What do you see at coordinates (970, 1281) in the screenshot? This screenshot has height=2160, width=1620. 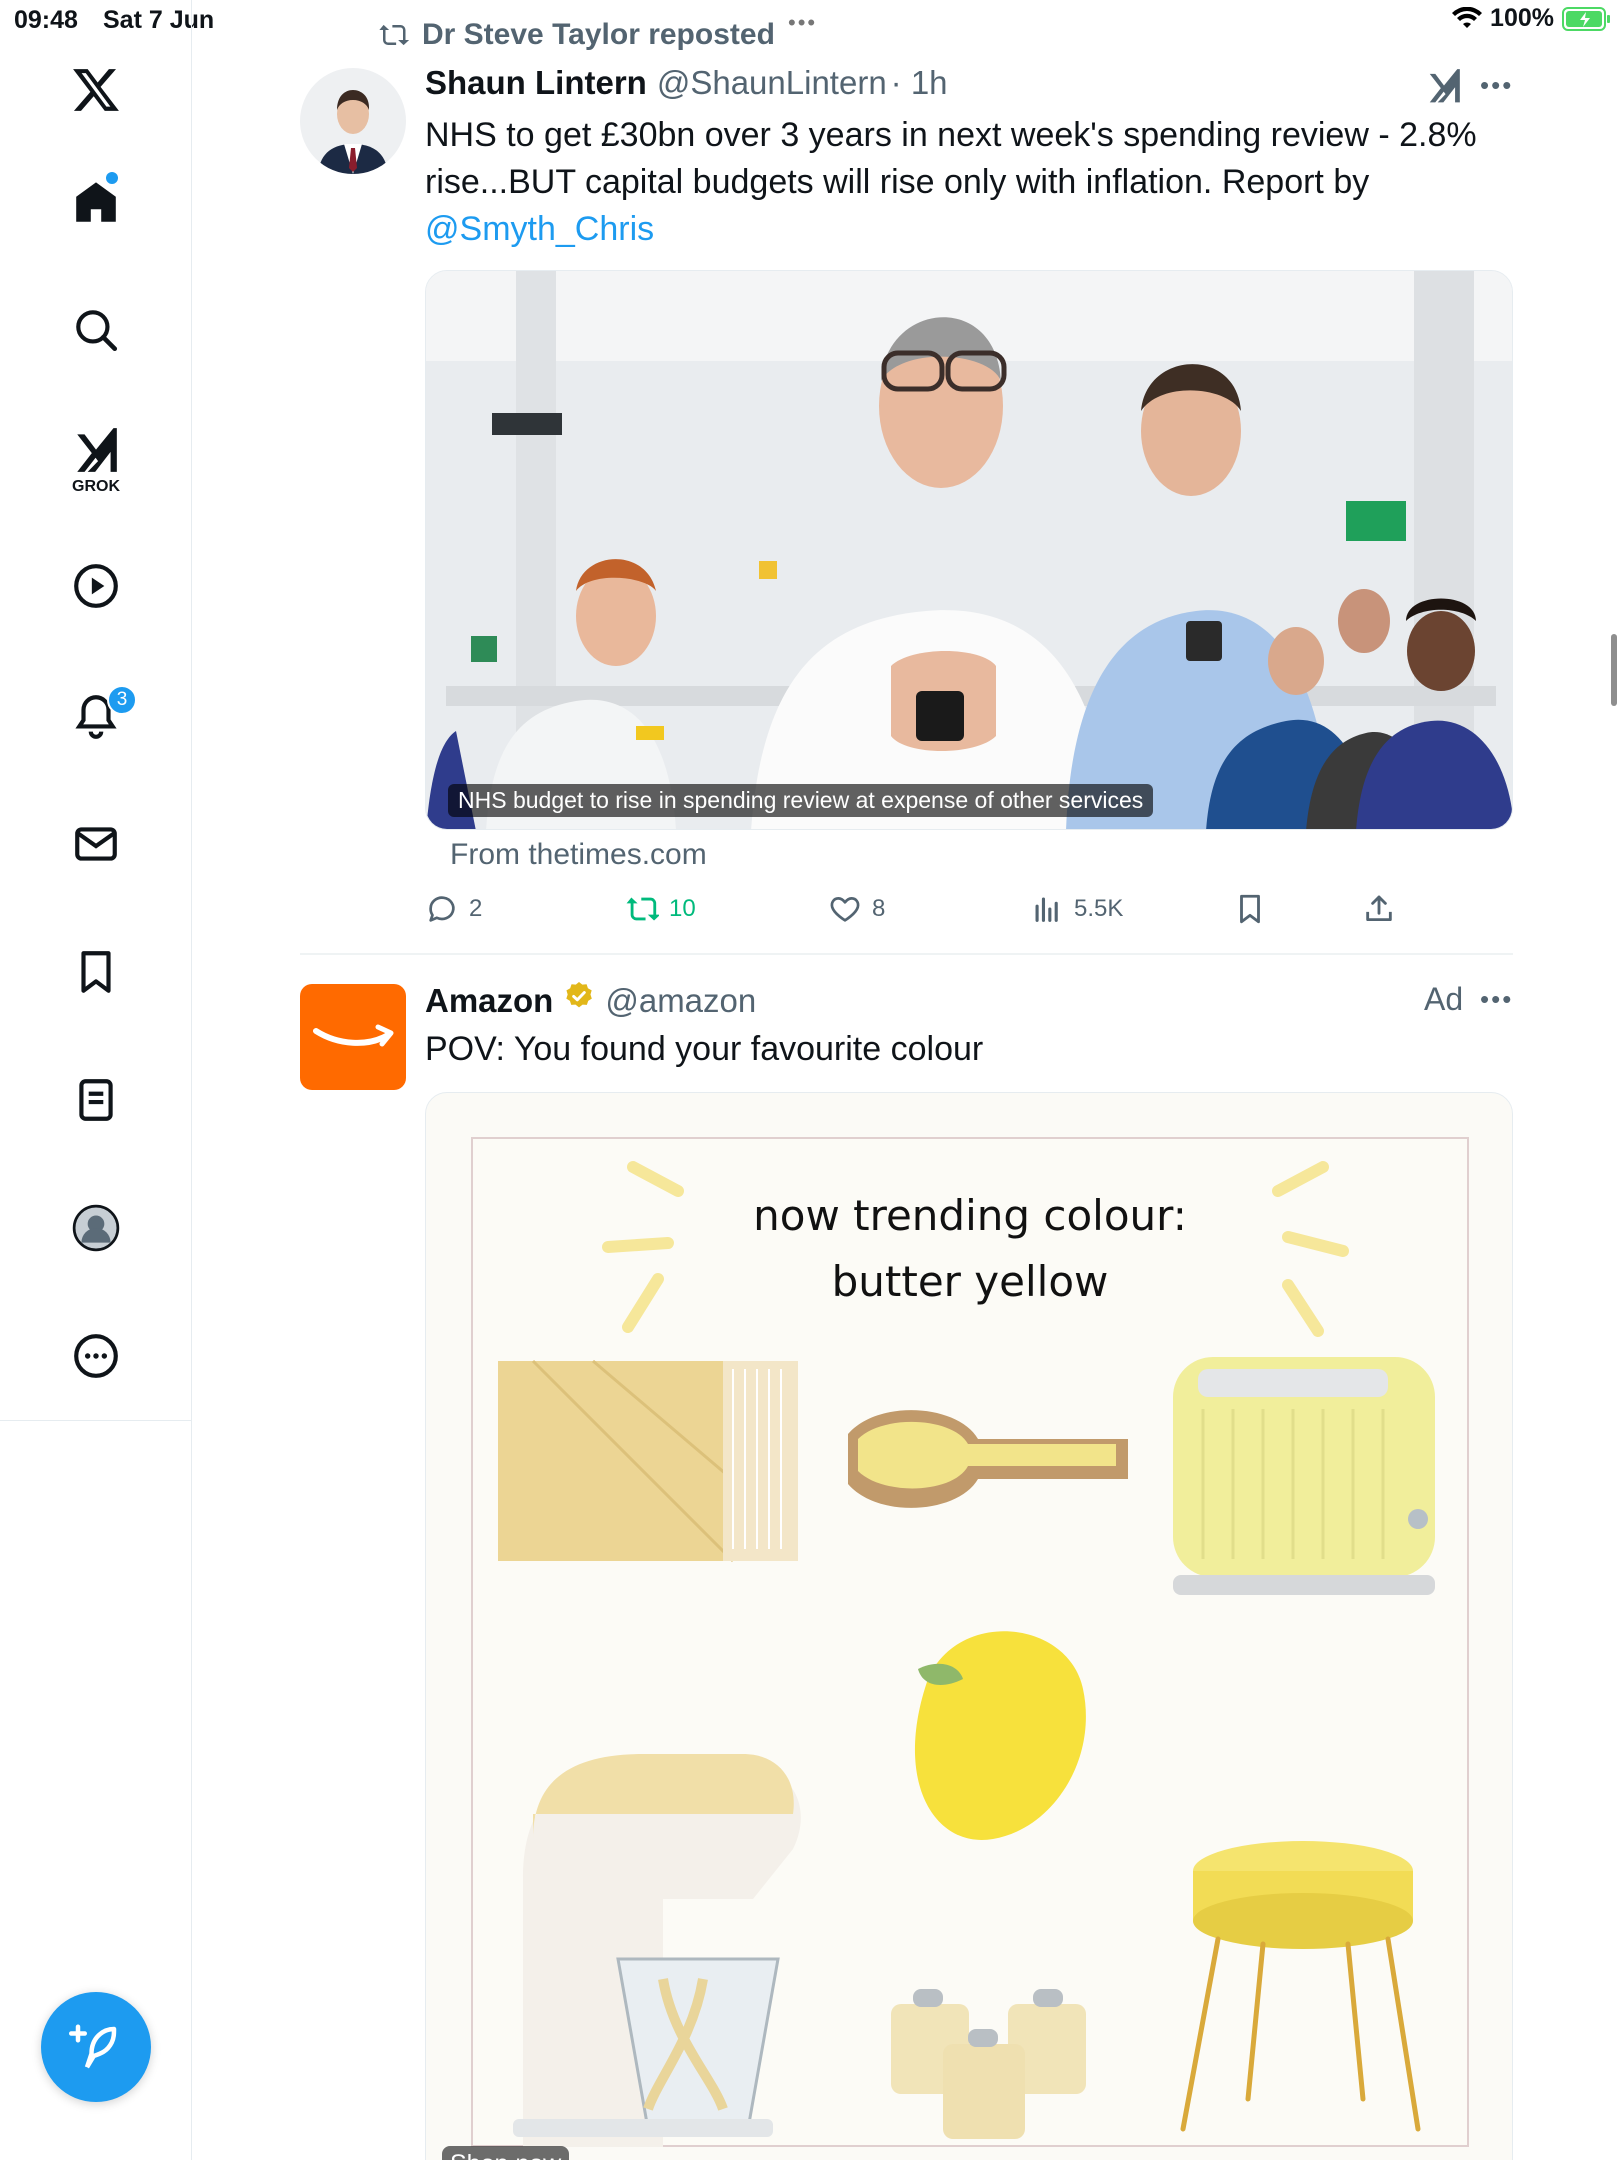 I see `ad-image-title-line2: butter yellow` at bounding box center [970, 1281].